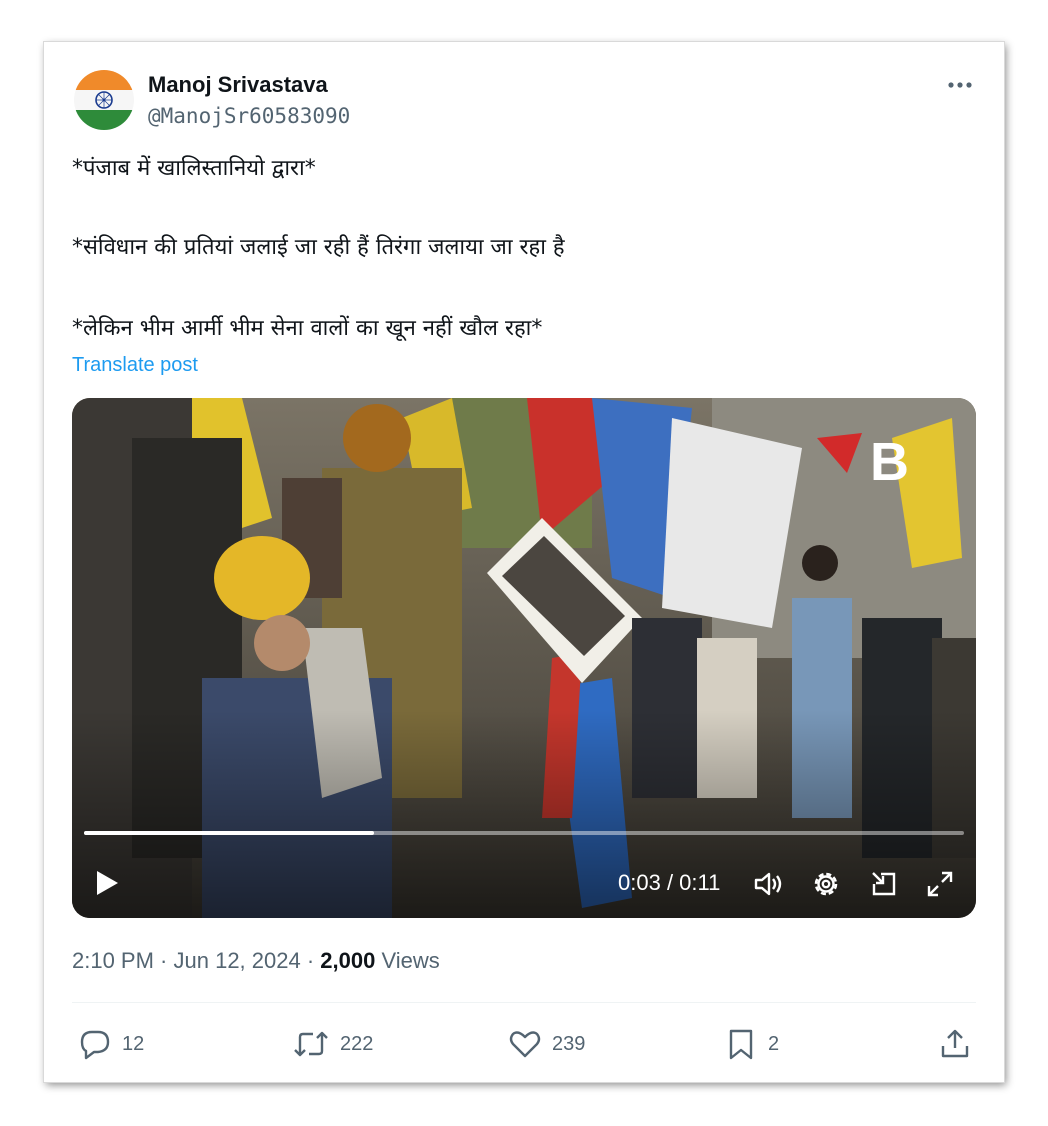  I want to click on gear-icon, so click(826, 884).